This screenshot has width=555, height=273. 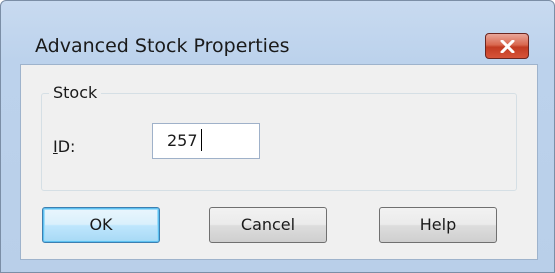 What do you see at coordinates (75, 92) in the screenshot?
I see `groupbox-label: Stock` at bounding box center [75, 92].